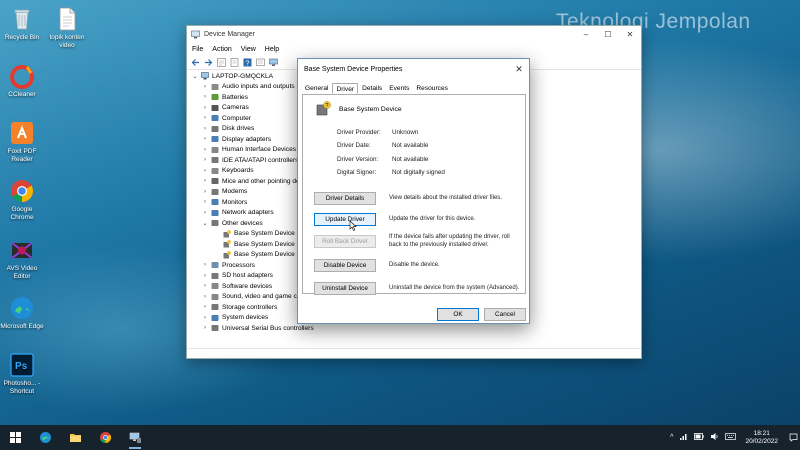 The width and height of the screenshot is (800, 450). I want to click on clock: 18:21 20/02/2022, so click(761, 438).